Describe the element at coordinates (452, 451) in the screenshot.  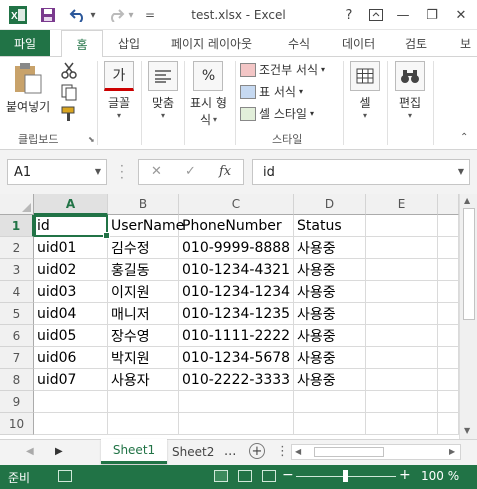
I see `scroll-right-icon: ▶` at that location.